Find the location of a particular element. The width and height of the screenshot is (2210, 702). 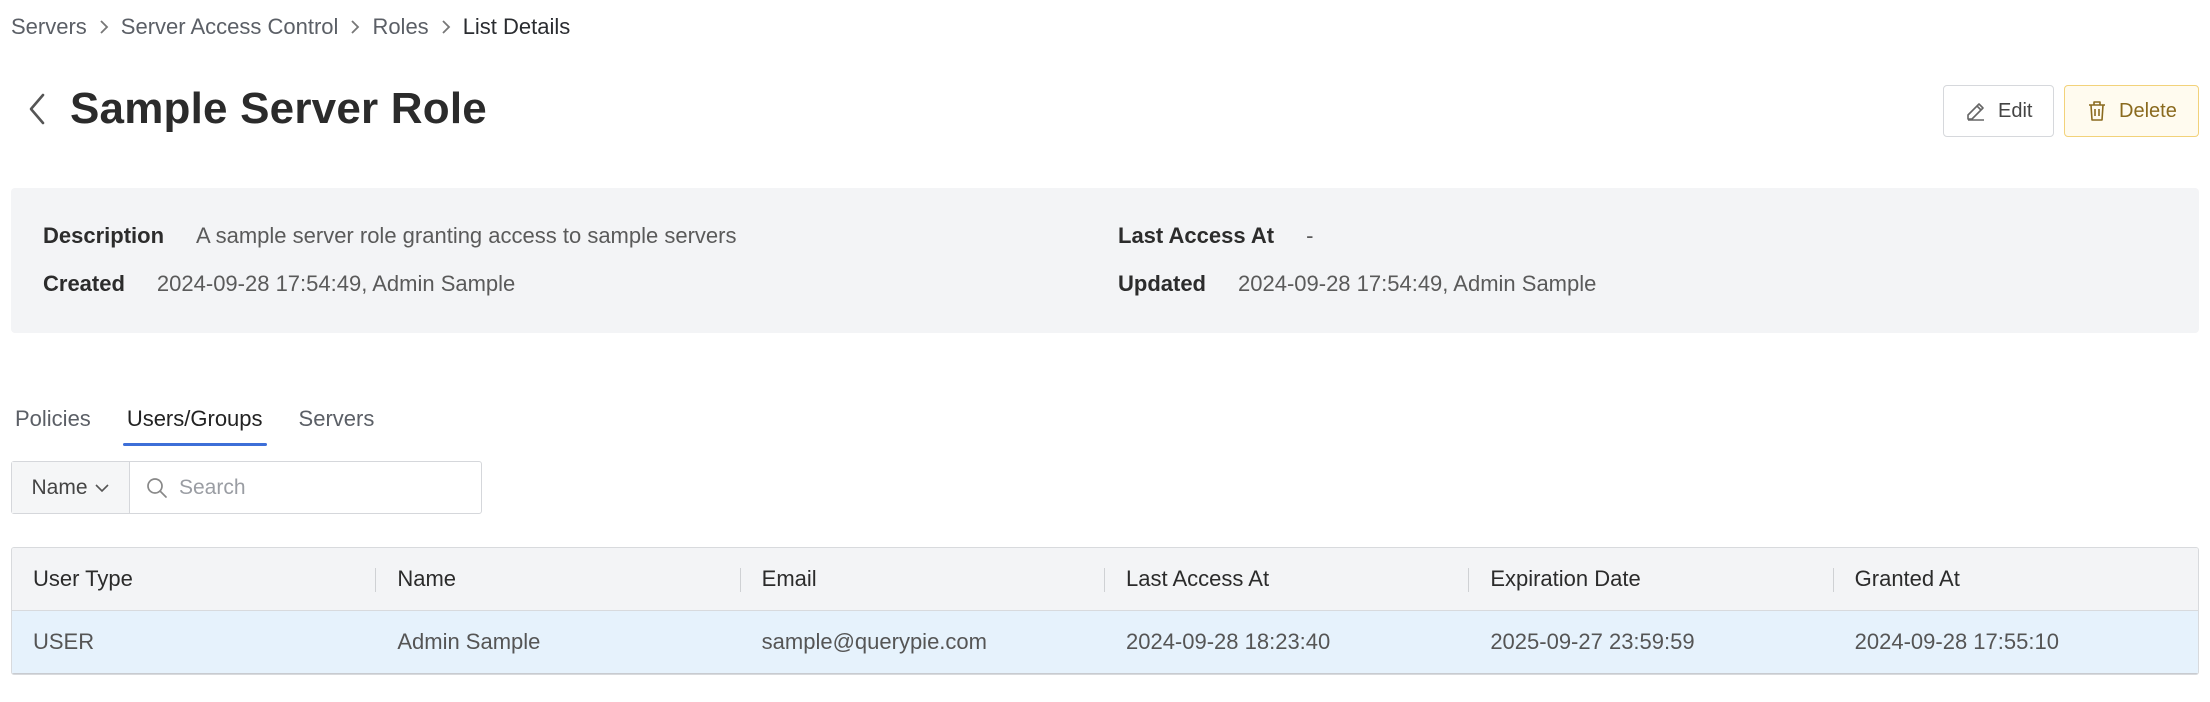

last-access-row: Last Access At - is located at coordinates (1215, 236).